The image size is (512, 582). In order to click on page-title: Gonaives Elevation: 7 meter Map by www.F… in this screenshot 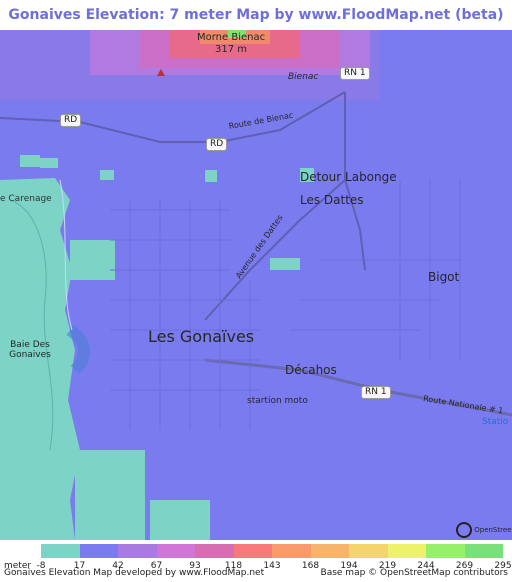, I will do `click(256, 15)`.